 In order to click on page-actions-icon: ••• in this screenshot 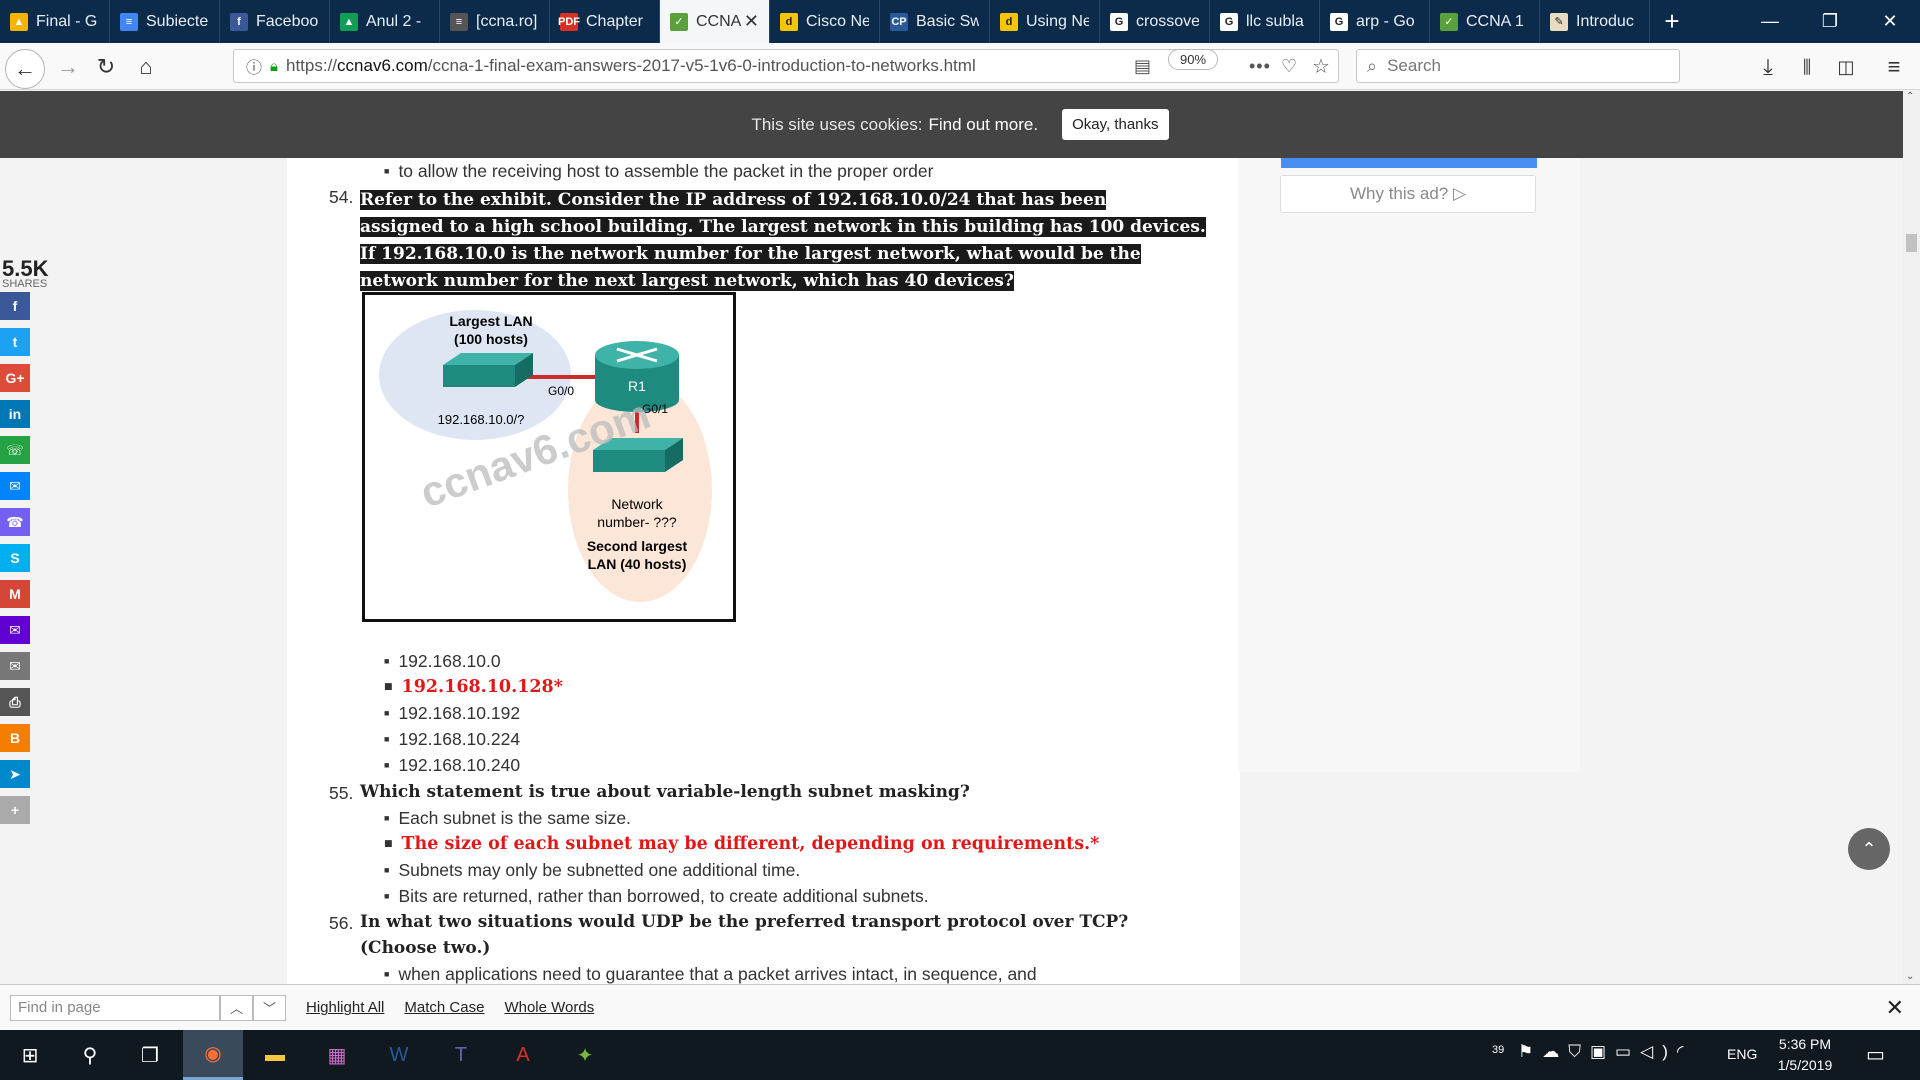, I will do `click(1260, 66)`.